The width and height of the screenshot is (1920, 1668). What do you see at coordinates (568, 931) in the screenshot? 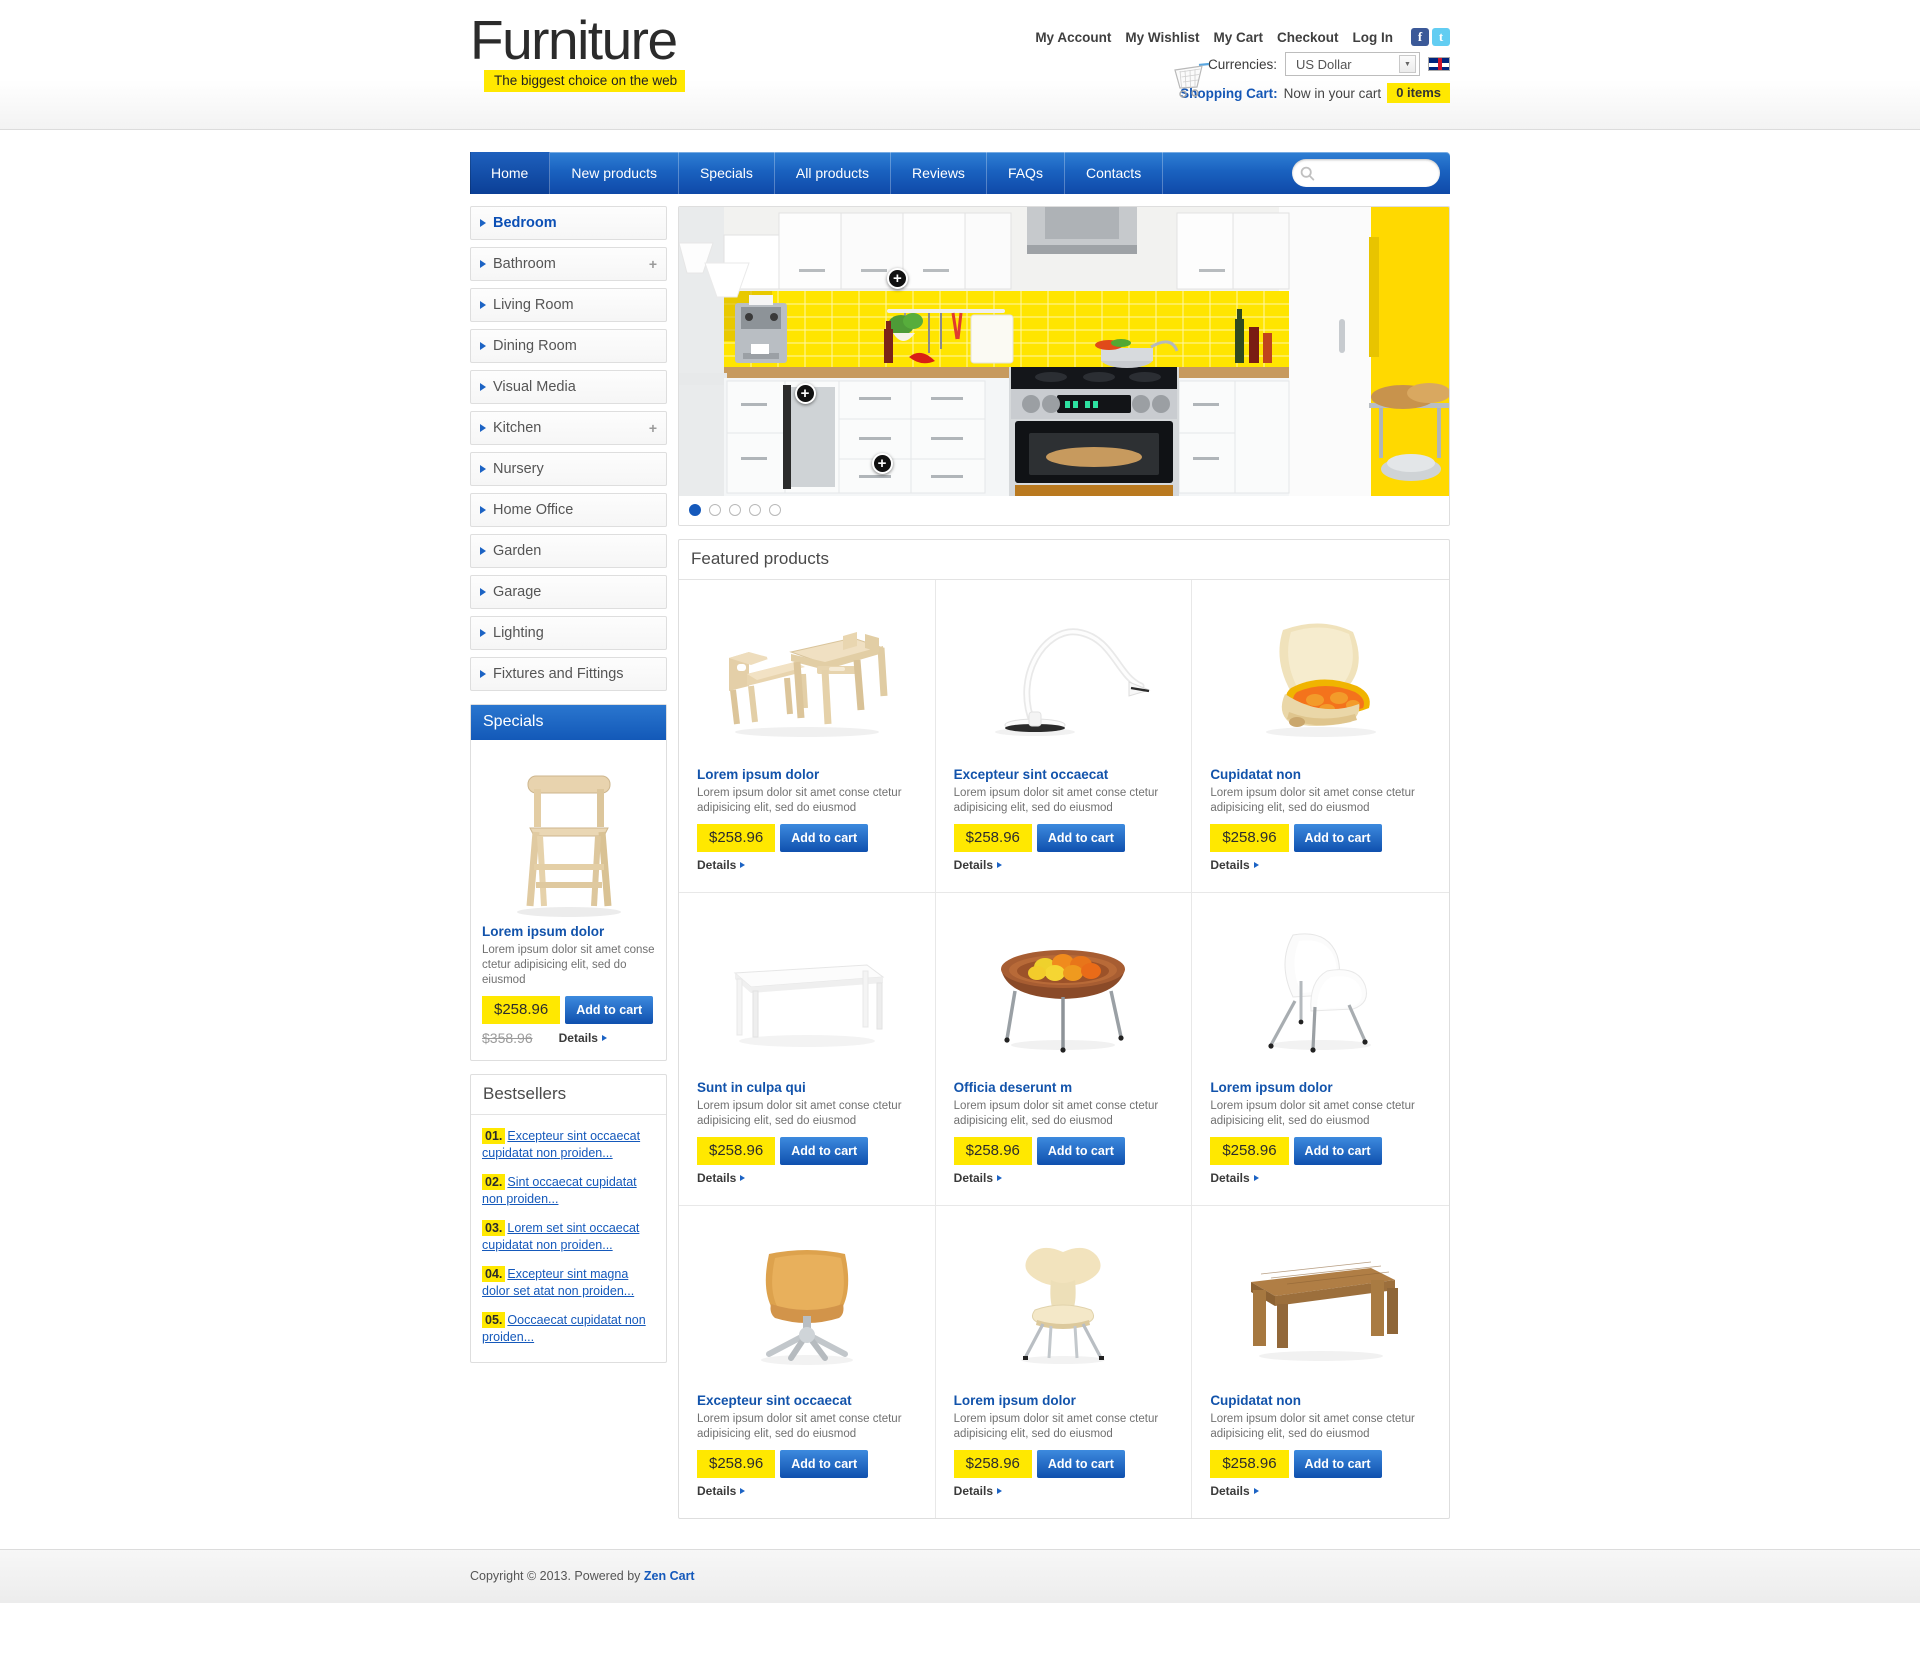
I see `specials-product-title: Lorem ipsum dolor` at bounding box center [568, 931].